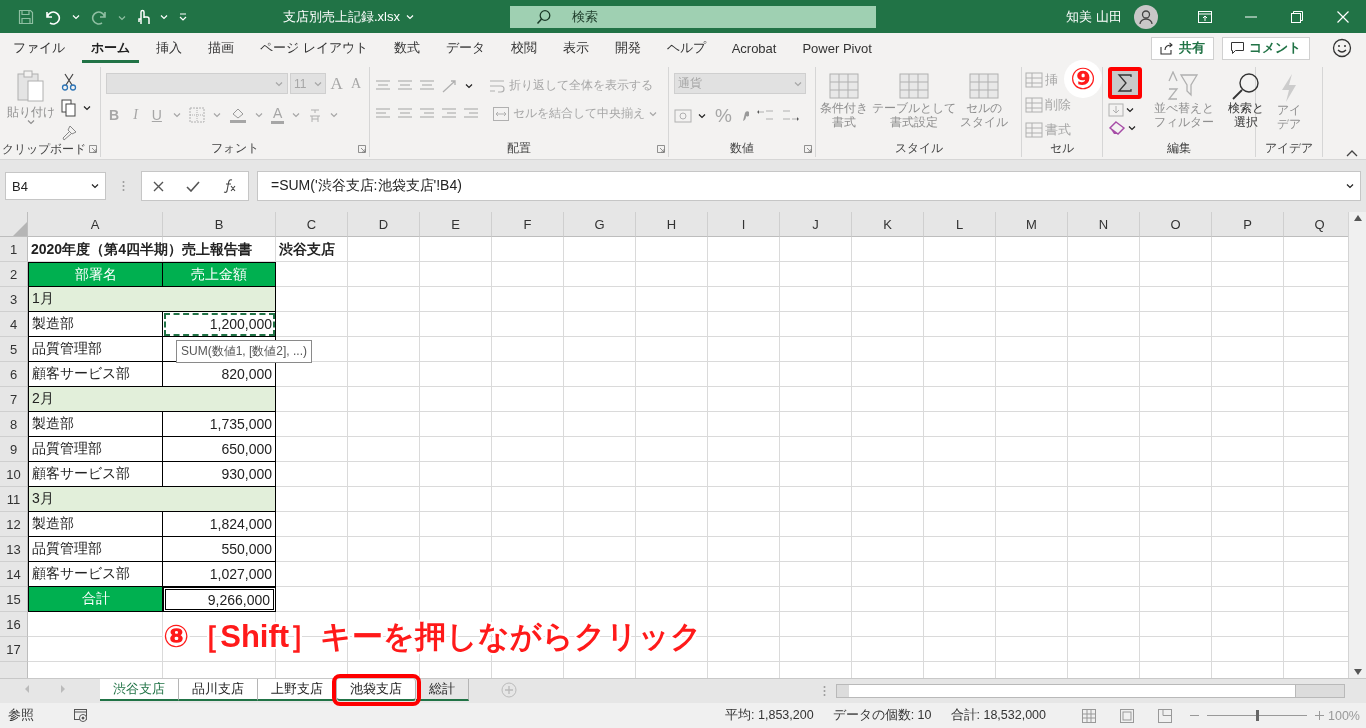 The width and height of the screenshot is (1366, 728). Describe the element at coordinates (523, 48) in the screenshot. I see `ribbon-tab: 校閲` at that location.